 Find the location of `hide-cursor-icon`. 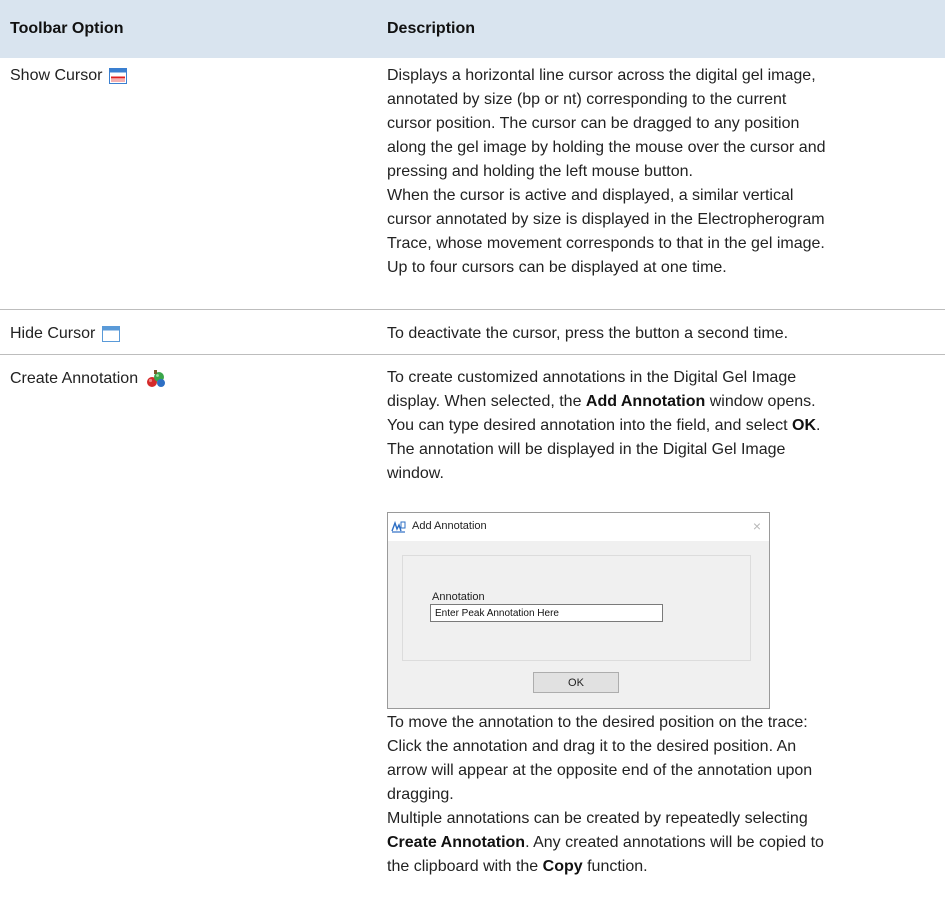

hide-cursor-icon is located at coordinates (111, 334).